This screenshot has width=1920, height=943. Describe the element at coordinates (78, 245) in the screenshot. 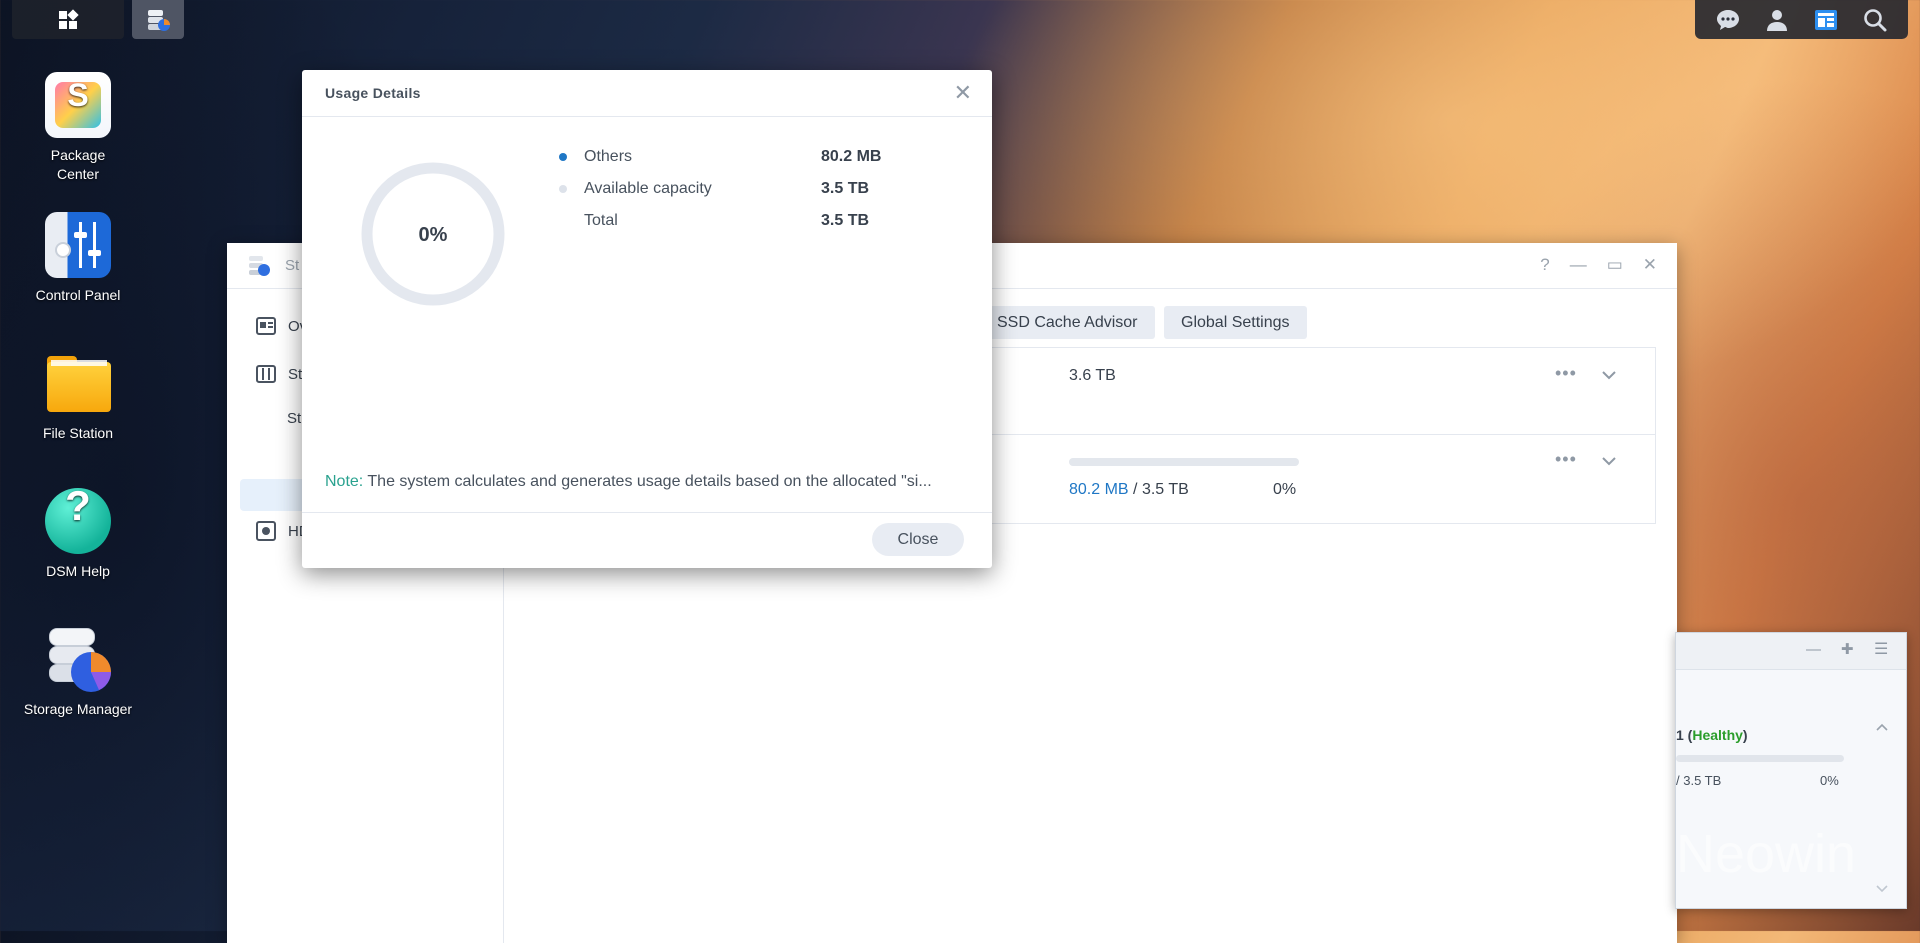

I see `control-panel-icon` at that location.